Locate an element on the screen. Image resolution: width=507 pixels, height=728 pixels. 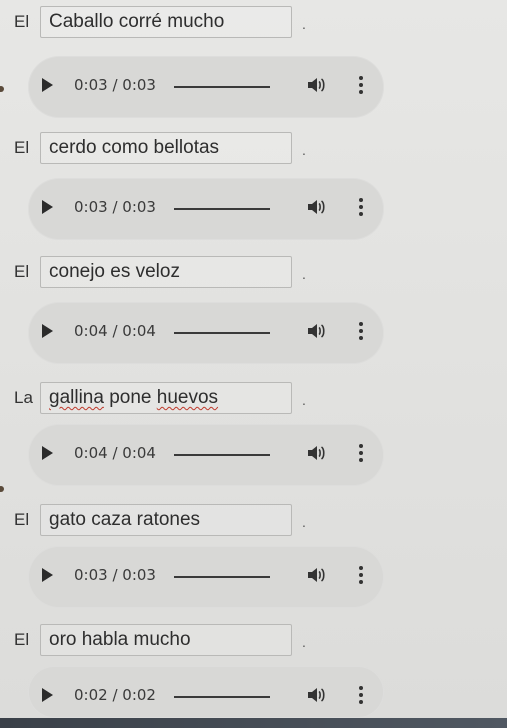
sentence-row: El Caballo corré mucho . is located at coordinates (253, 22).